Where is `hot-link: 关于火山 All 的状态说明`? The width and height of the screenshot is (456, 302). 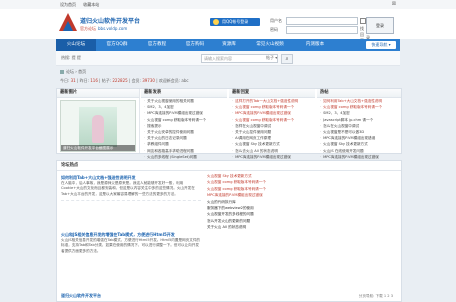 hot-link: 关于火山 All 的状态说明 is located at coordinates (236, 227).